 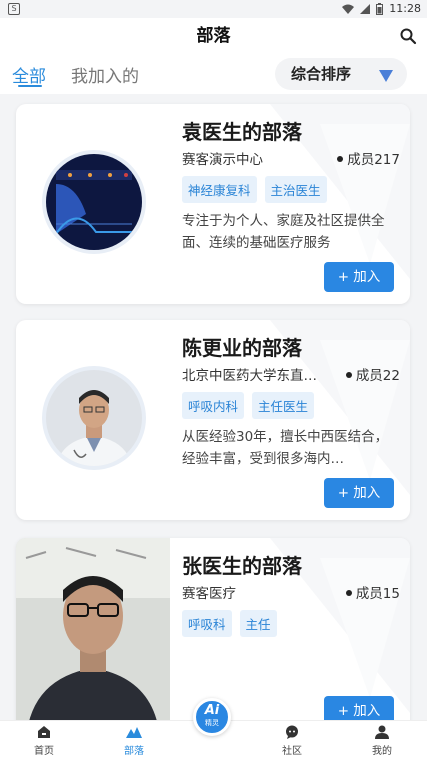 I want to click on tab-active-indicator, so click(x=30, y=86).